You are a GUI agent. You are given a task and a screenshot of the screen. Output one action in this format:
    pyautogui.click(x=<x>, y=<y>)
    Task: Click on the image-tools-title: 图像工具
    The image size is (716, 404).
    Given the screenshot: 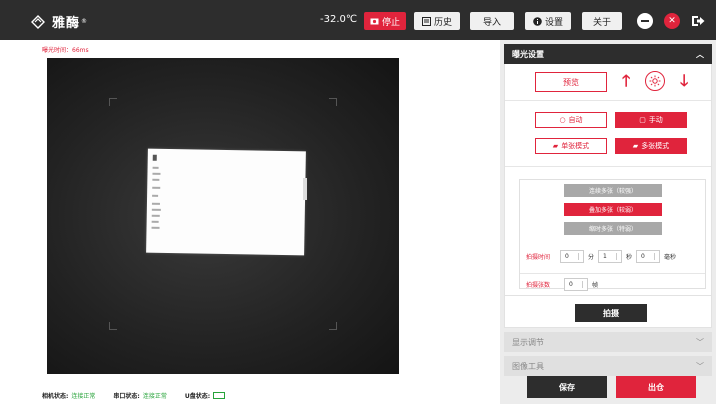 What is the action you would take?
    pyautogui.click(x=528, y=366)
    